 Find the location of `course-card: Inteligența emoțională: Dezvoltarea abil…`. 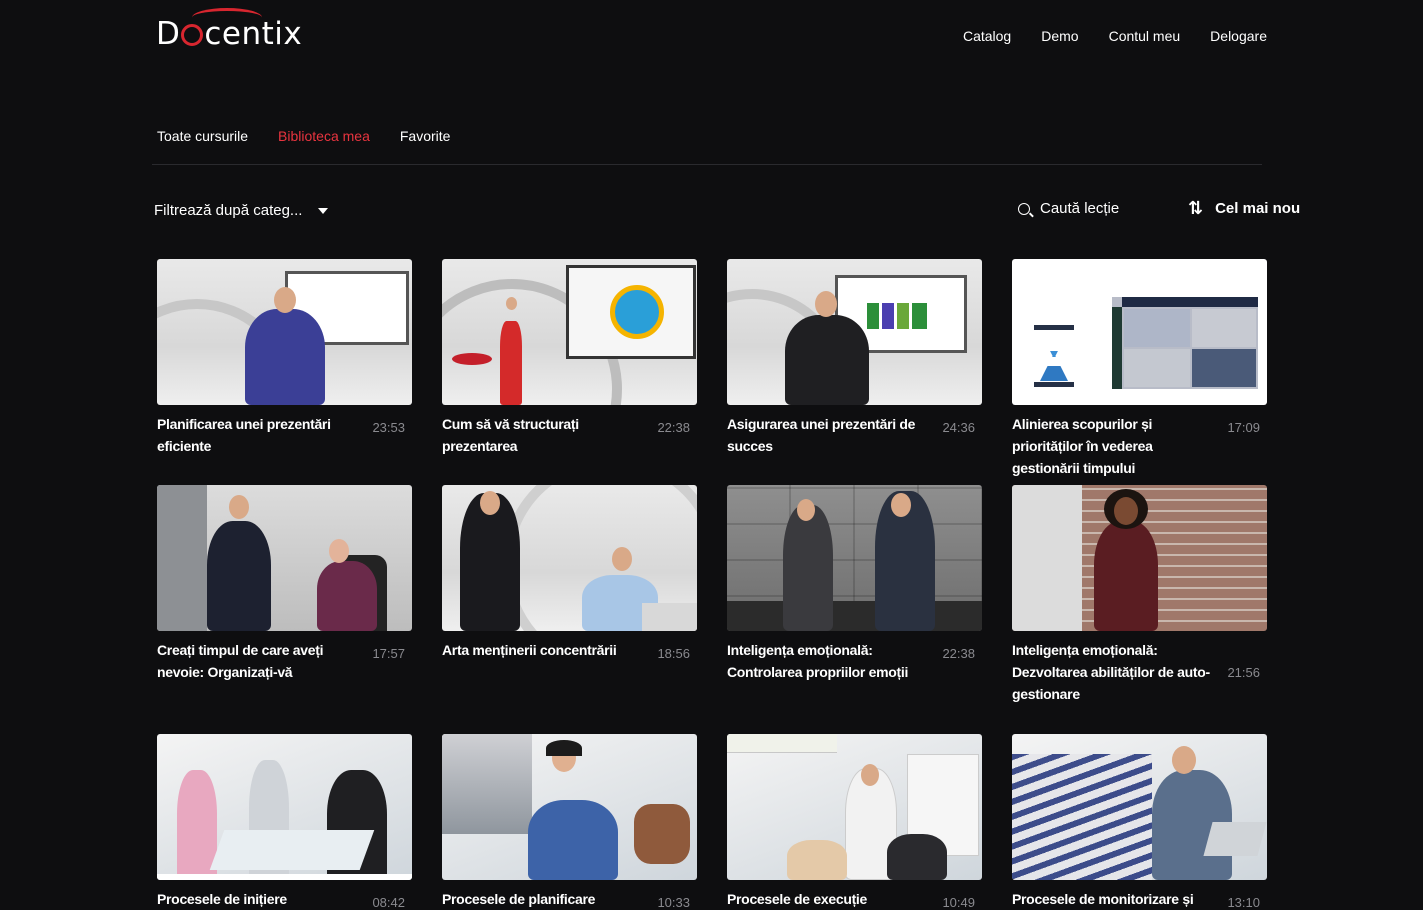

course-card: Inteligența emoțională: Dezvoltarea abil… is located at coordinates (1139, 595).